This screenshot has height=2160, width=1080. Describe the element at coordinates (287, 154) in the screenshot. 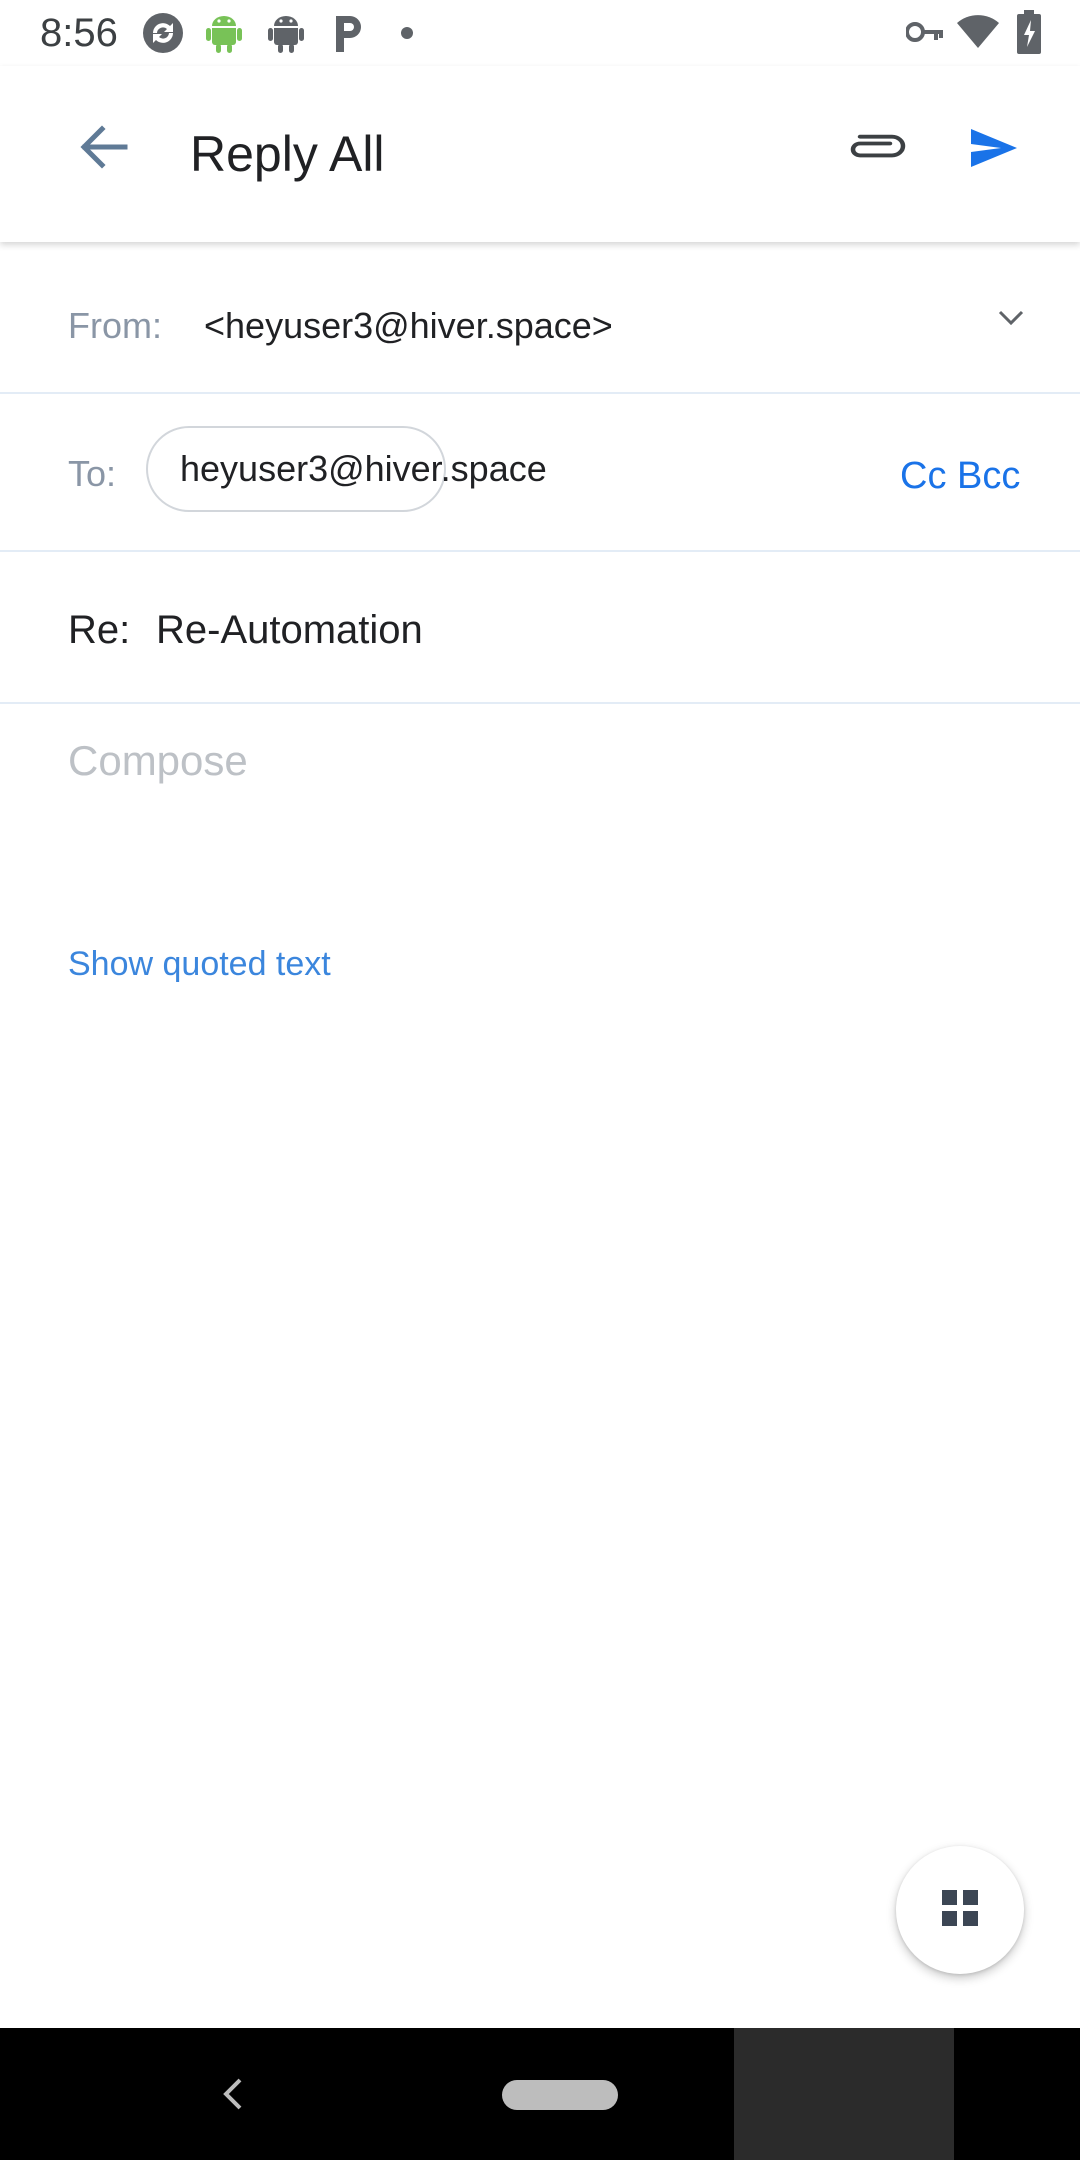

I see `page-title: Reply All` at that location.